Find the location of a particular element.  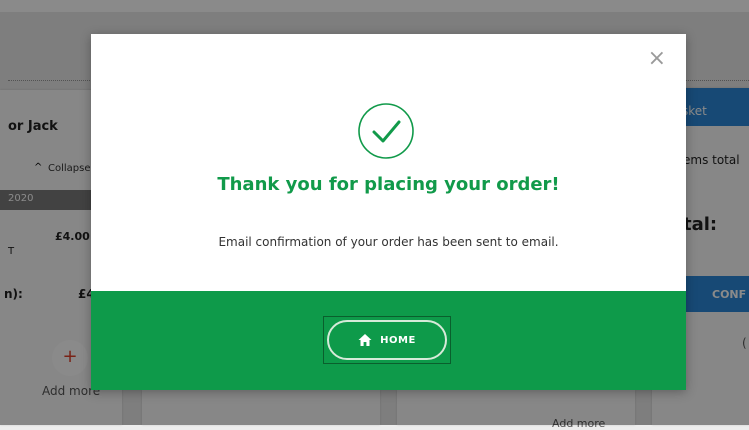

home-button: HOME is located at coordinates (387, 340).